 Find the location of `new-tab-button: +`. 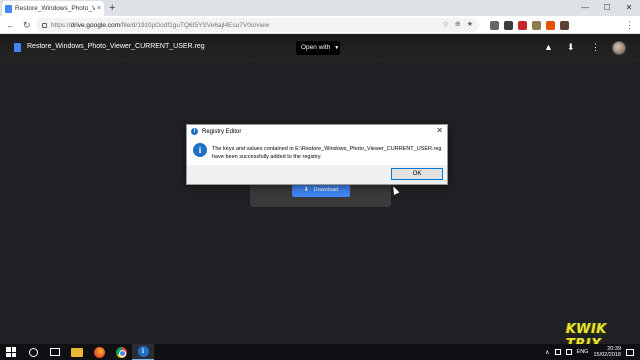

new-tab-button: + is located at coordinates (112, 8).